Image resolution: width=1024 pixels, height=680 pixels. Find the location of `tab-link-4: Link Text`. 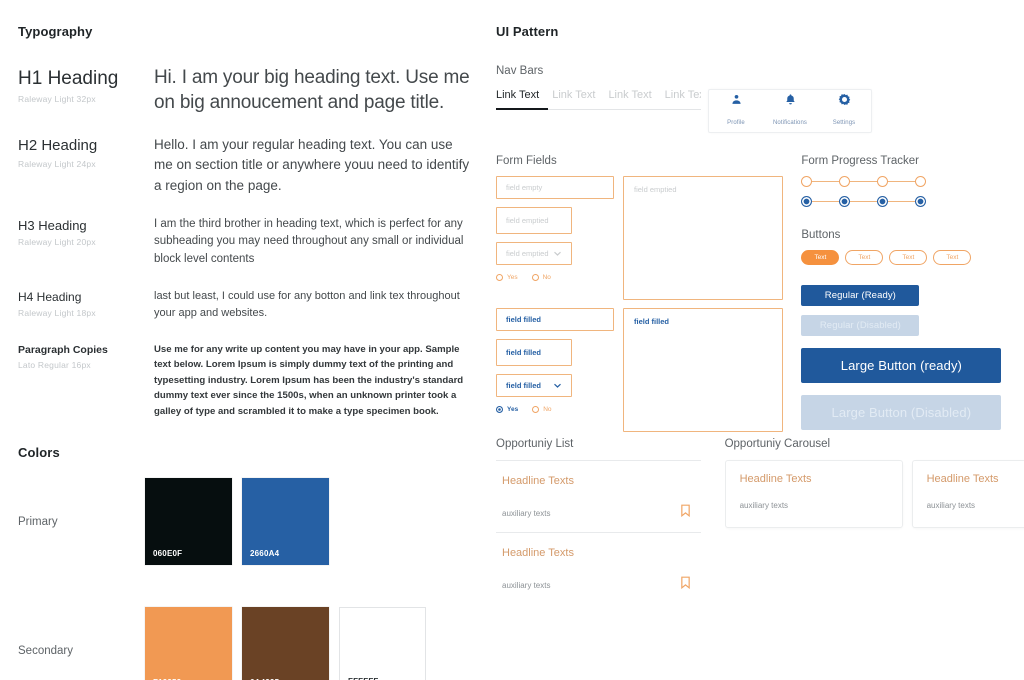

tab-link-4: Link Text is located at coordinates (683, 99).